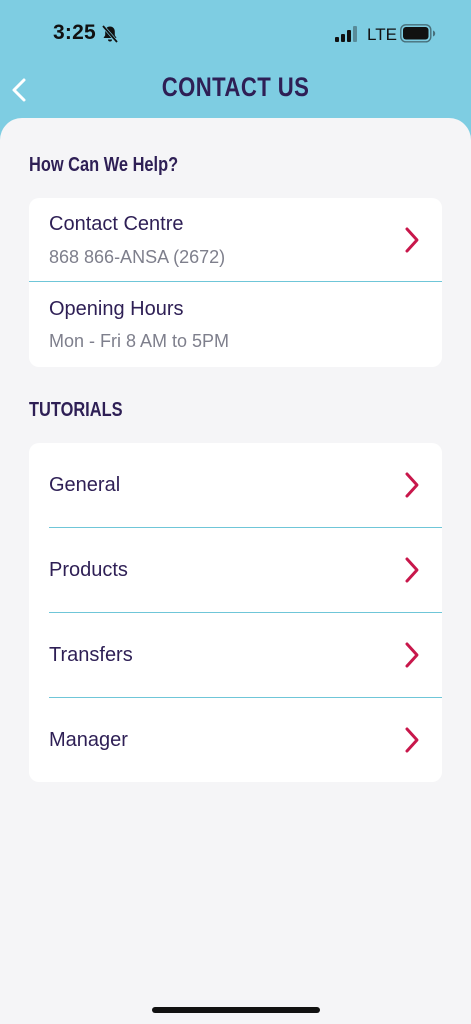 Image resolution: width=471 pixels, height=1024 pixels. What do you see at coordinates (139, 341) in the screenshot?
I see `opening-hours-value: Mon - Fri 8 AM to 5PM` at bounding box center [139, 341].